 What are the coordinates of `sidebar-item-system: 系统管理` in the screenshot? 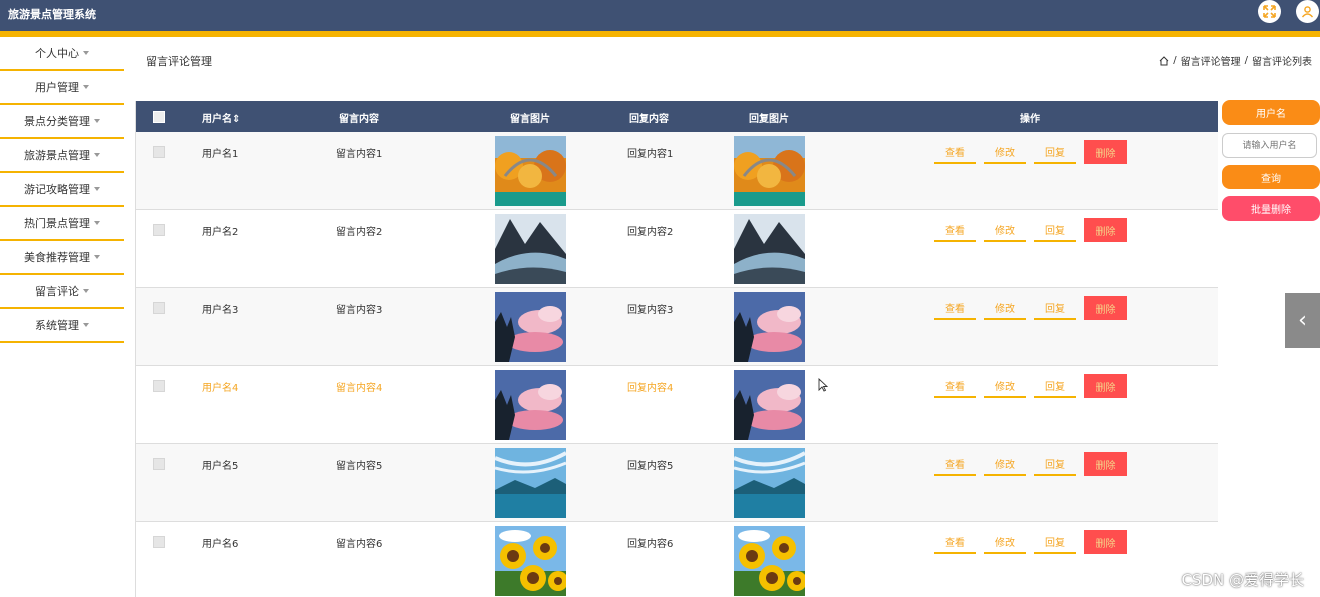 It's located at (62, 326).